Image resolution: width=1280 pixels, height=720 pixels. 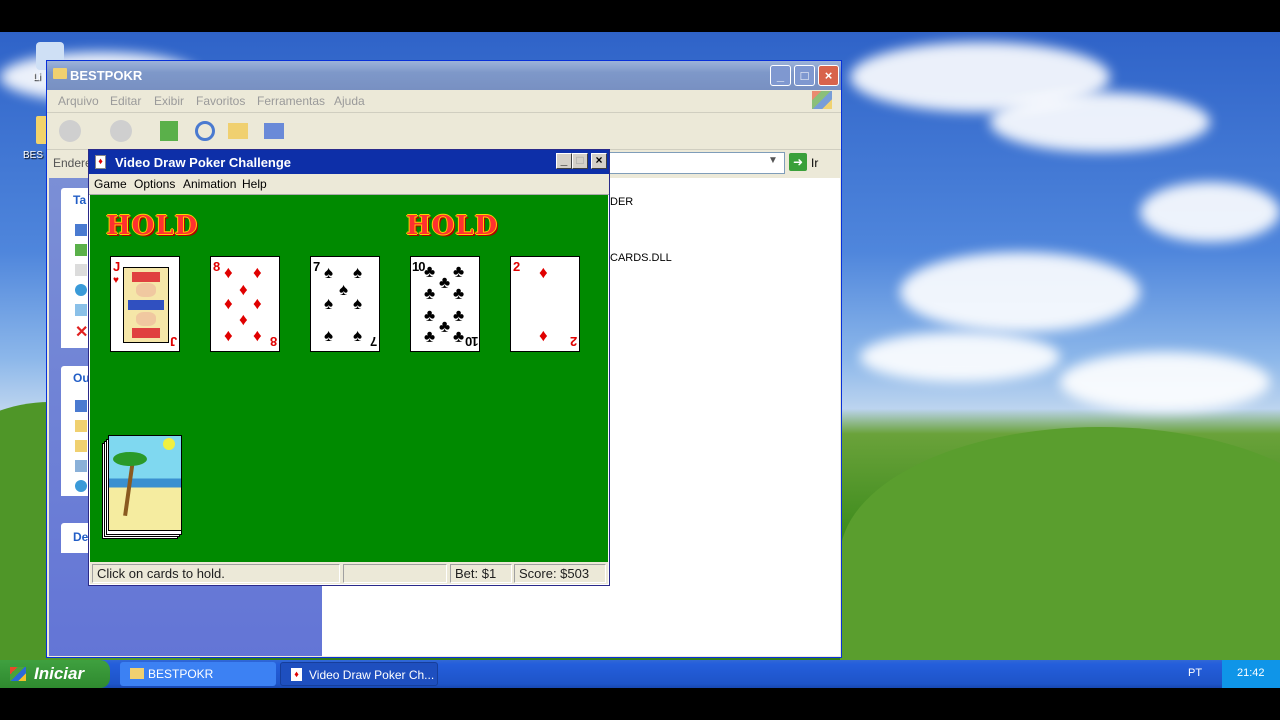 I want to click on place-icon, so click(x=81, y=406).